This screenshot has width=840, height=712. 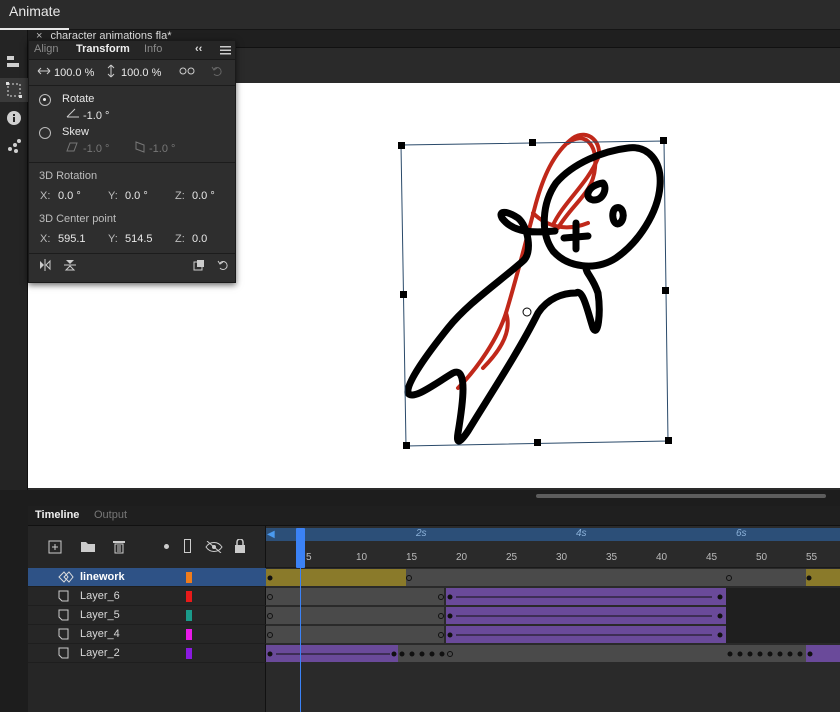 What do you see at coordinates (147, 615) in the screenshot?
I see `layer-row-layer5: Layer_5` at bounding box center [147, 615].